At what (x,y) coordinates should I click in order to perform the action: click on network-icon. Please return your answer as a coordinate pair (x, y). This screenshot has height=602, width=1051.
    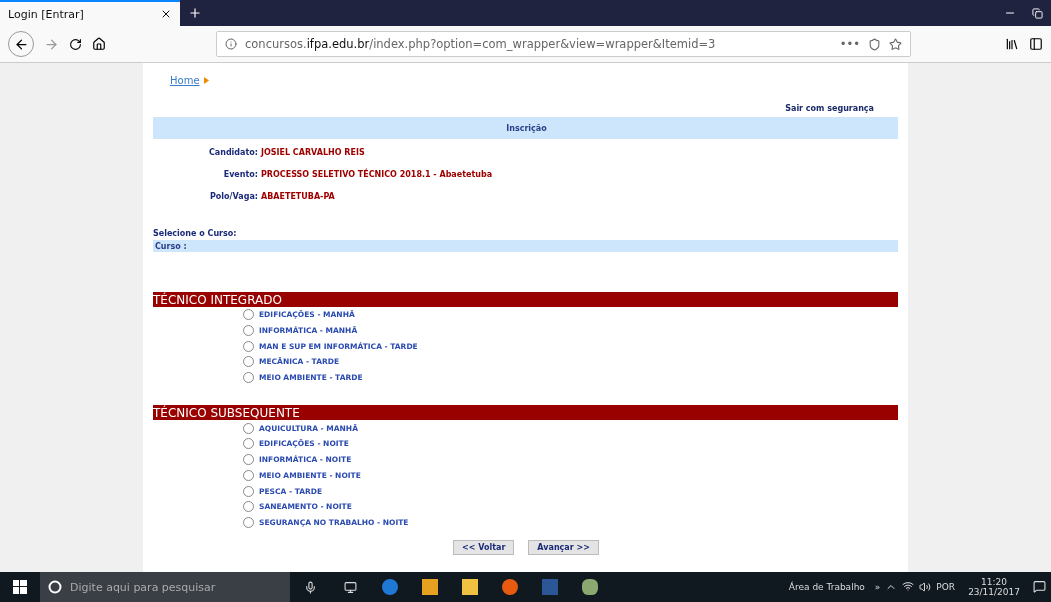
    Looking at the image, I should click on (908, 586).